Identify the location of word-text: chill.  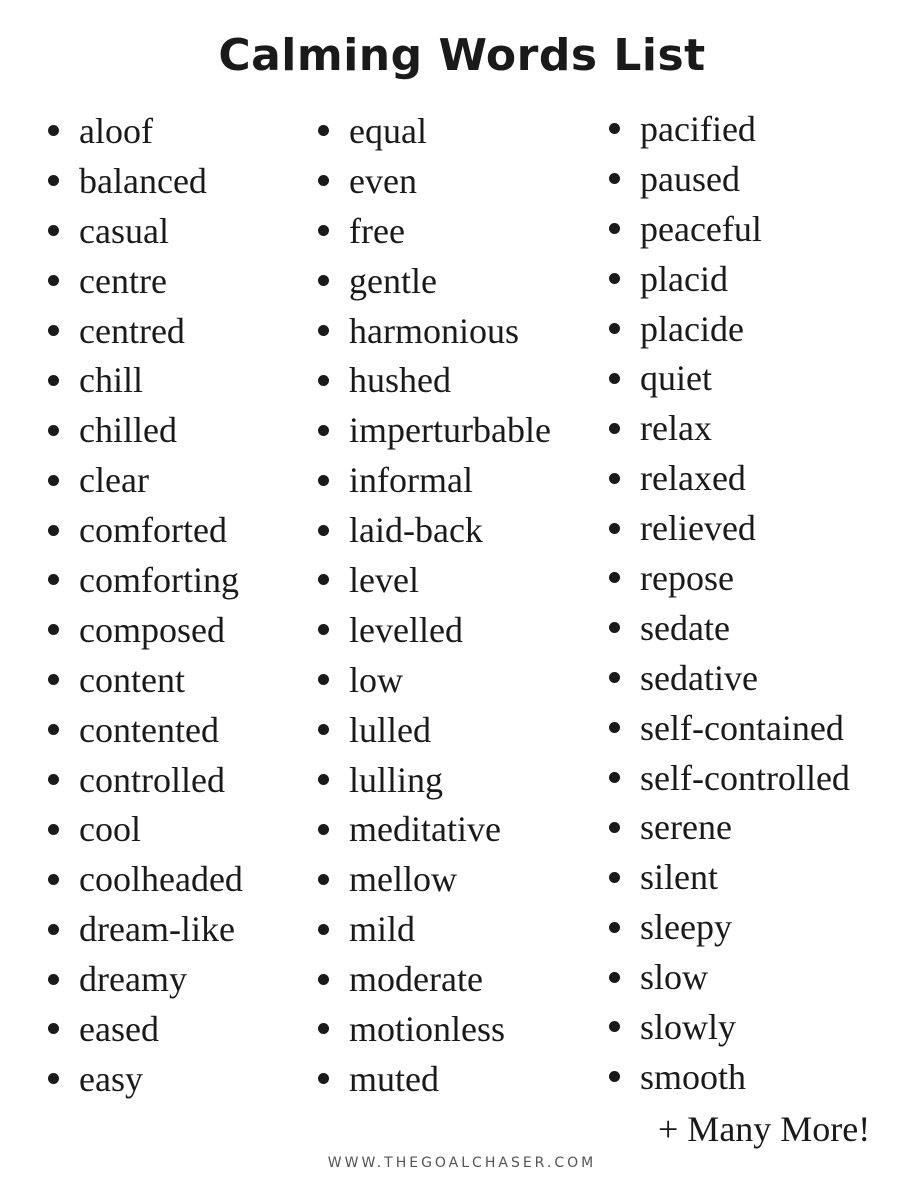
(111, 380).